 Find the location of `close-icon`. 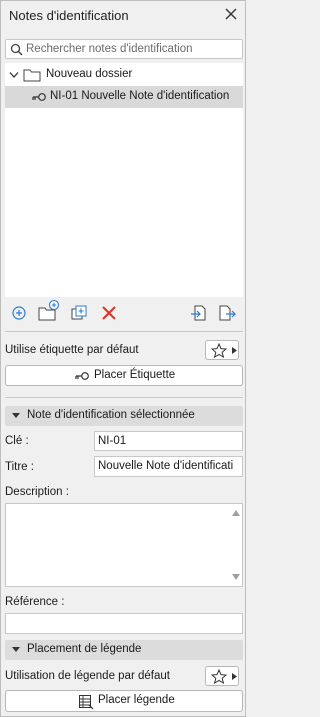

close-icon is located at coordinates (231, 14).